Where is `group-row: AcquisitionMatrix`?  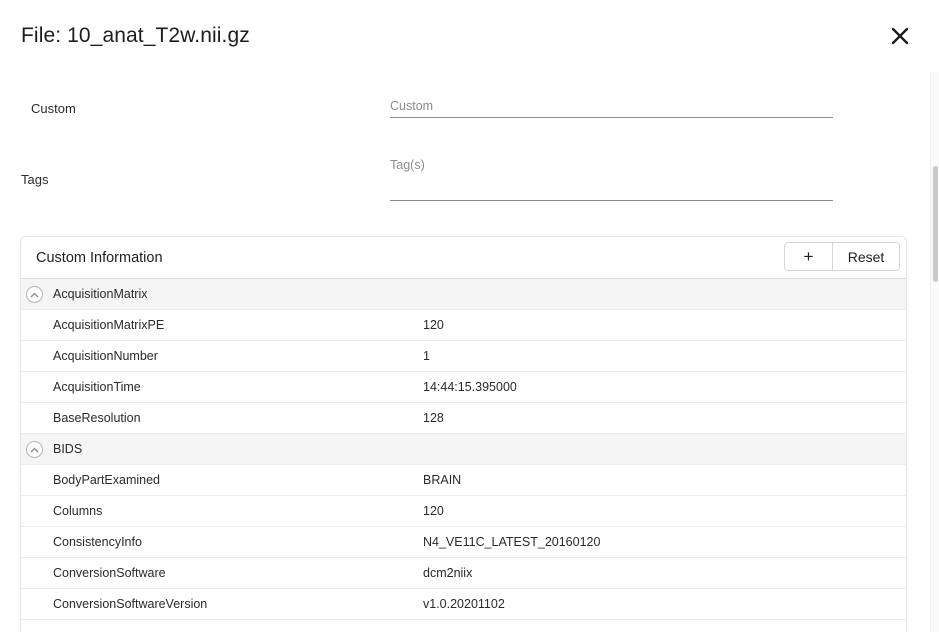 group-row: AcquisitionMatrix is located at coordinates (463, 294).